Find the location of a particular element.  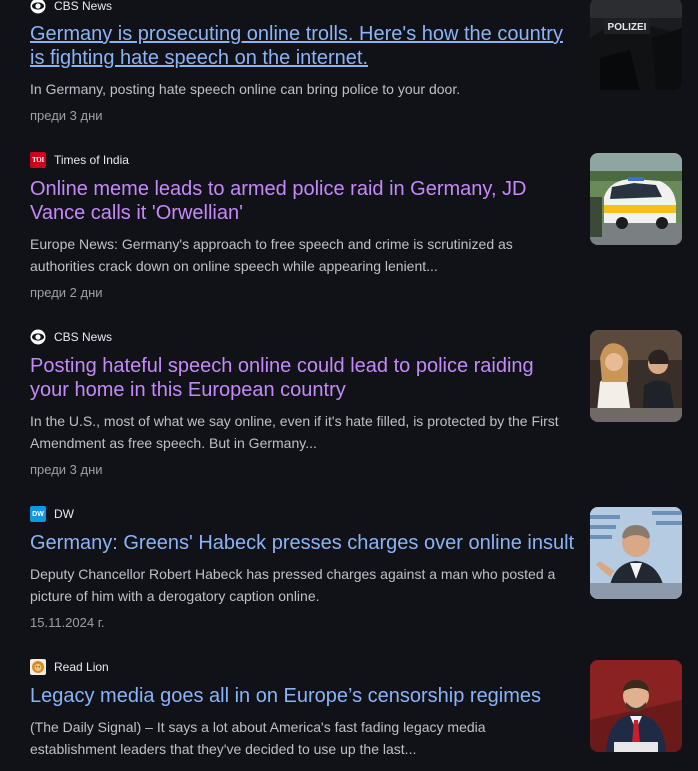

toi-icon: TOI is located at coordinates (38, 160).